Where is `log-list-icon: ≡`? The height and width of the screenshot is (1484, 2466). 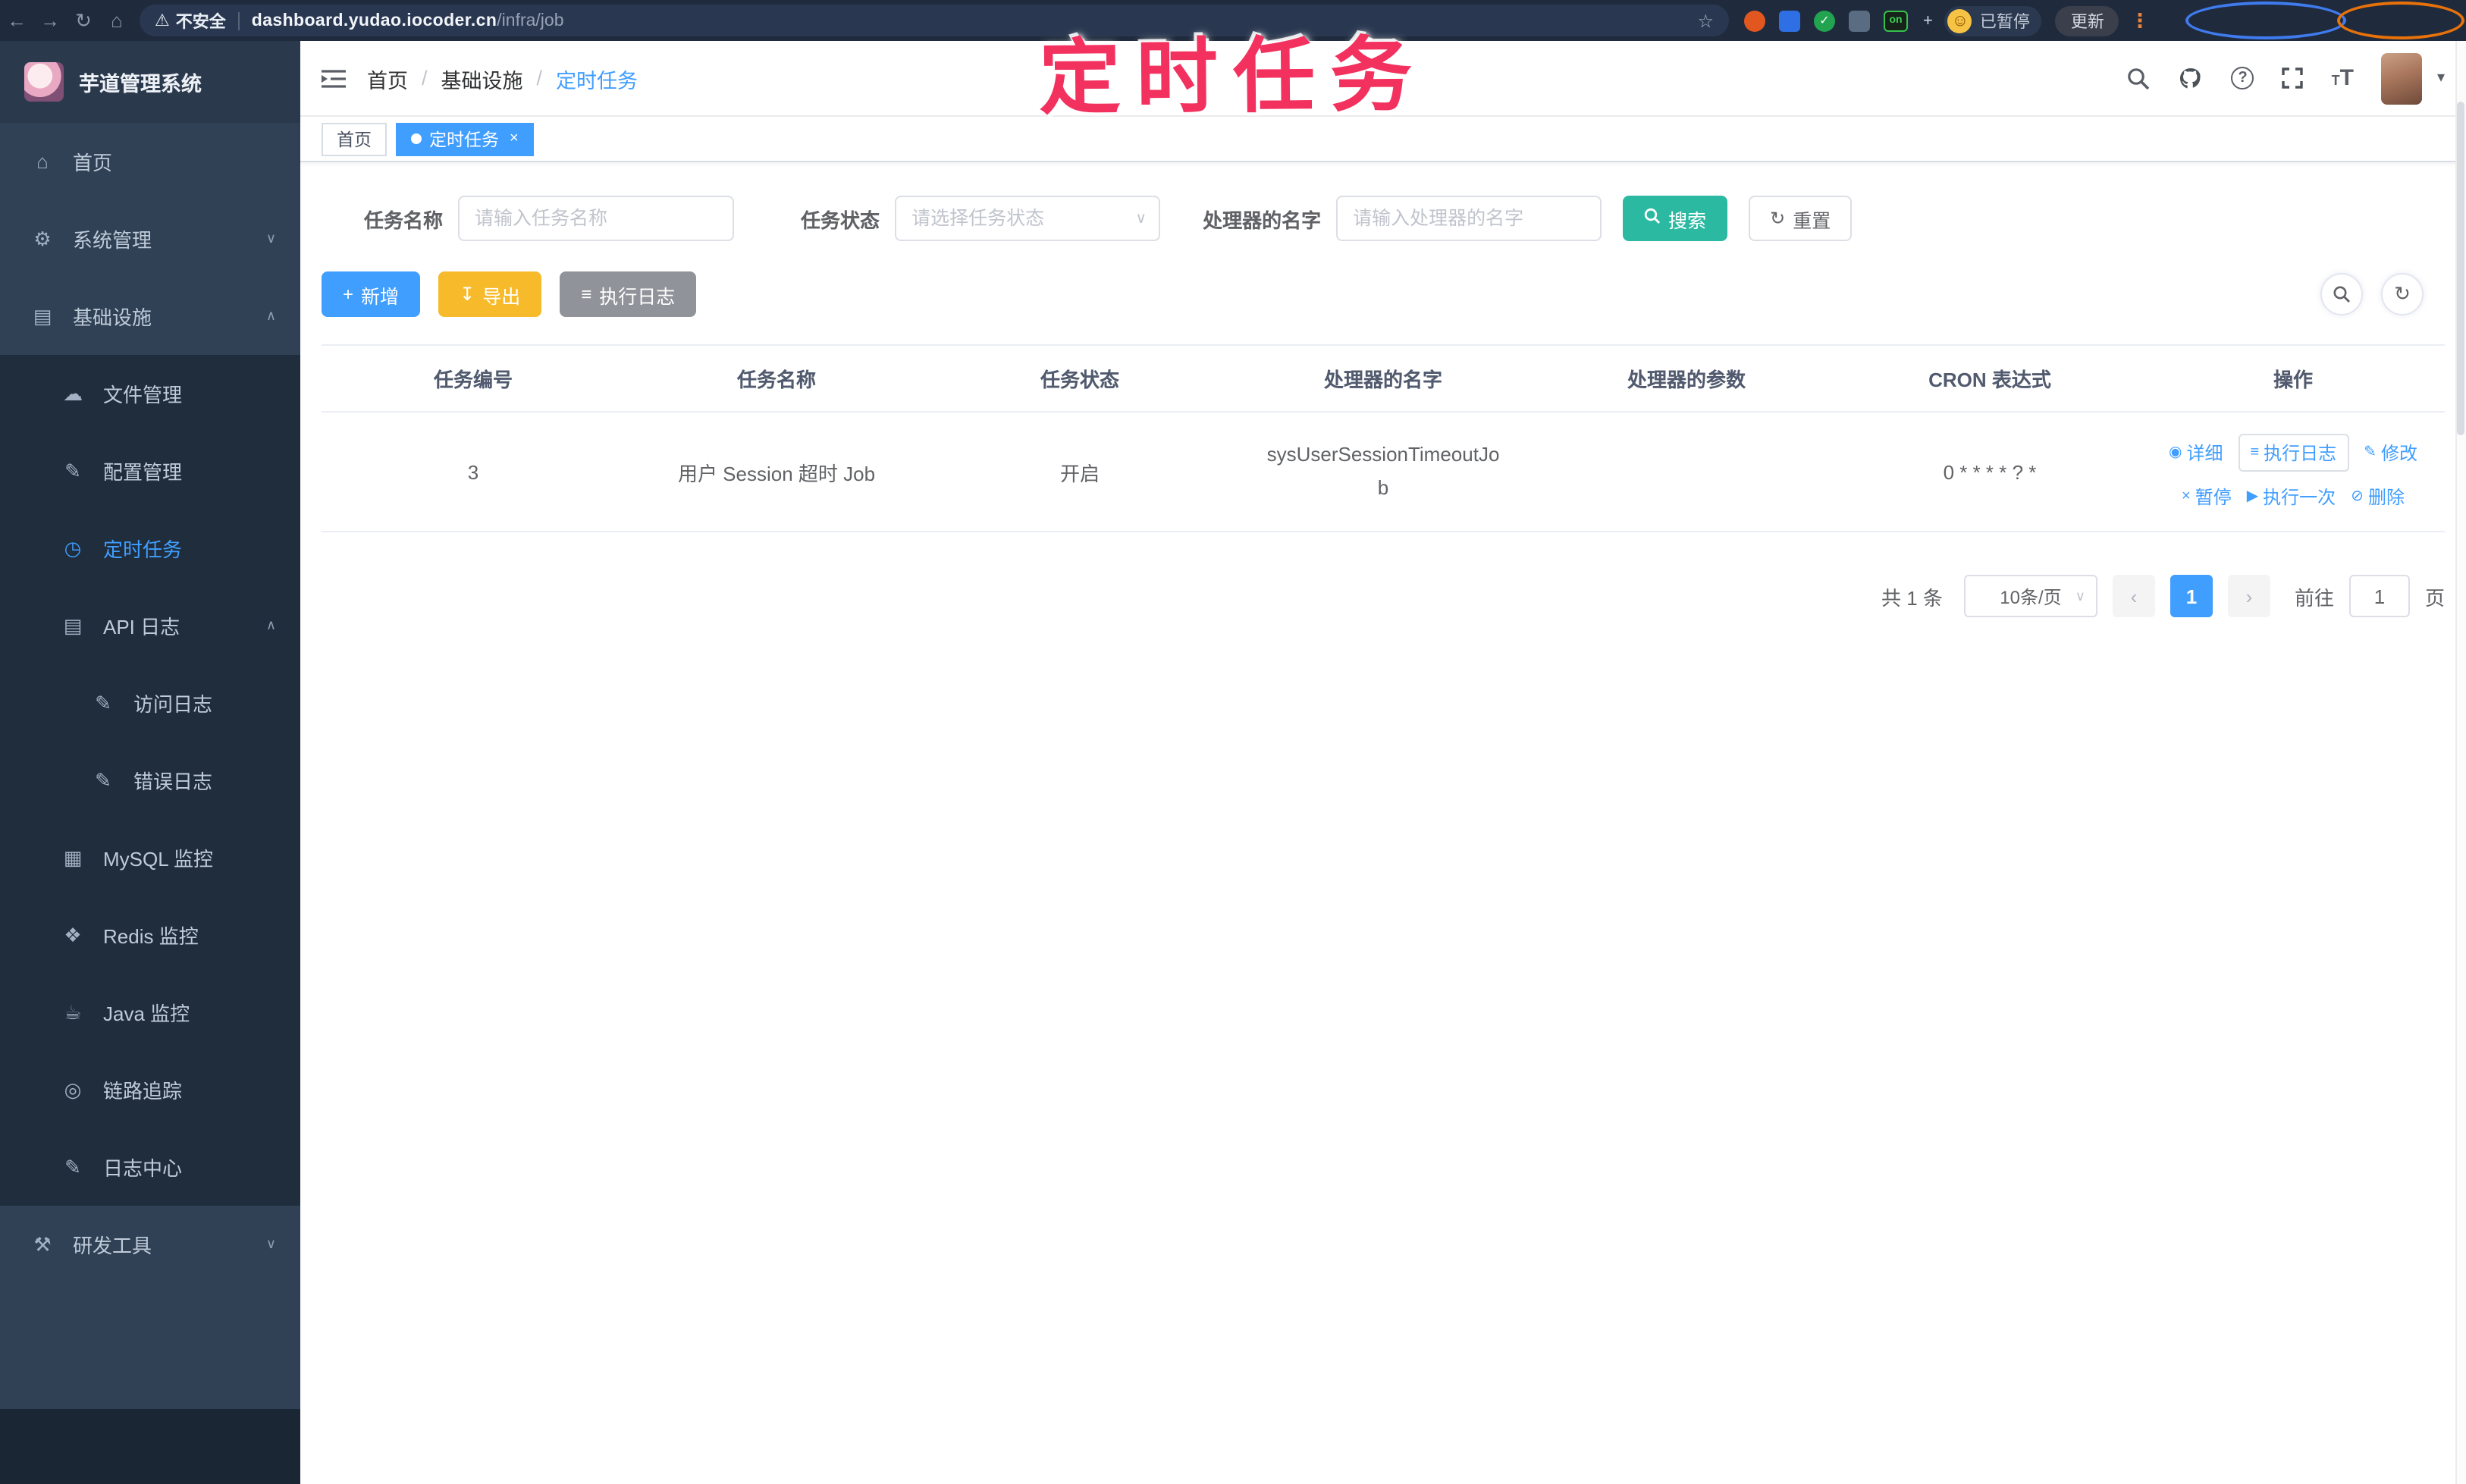
log-list-icon: ≡ is located at coordinates (586, 295).